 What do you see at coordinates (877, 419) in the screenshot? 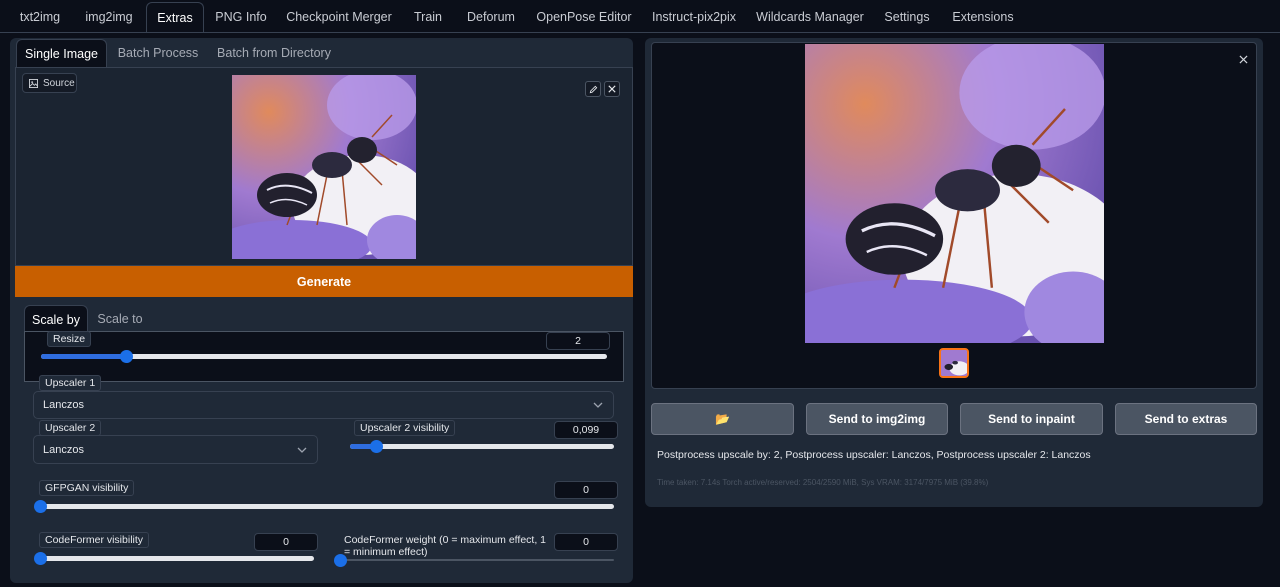
I see `send-to-img2img-button: Send to img2img` at bounding box center [877, 419].